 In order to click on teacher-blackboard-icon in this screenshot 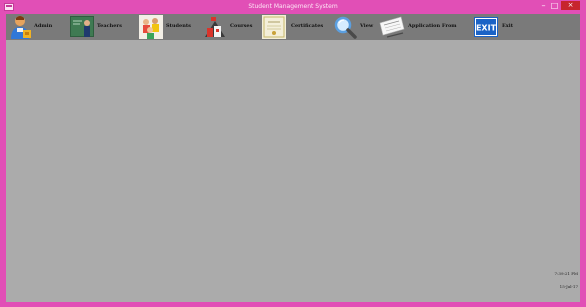, I will do `click(82, 26)`.